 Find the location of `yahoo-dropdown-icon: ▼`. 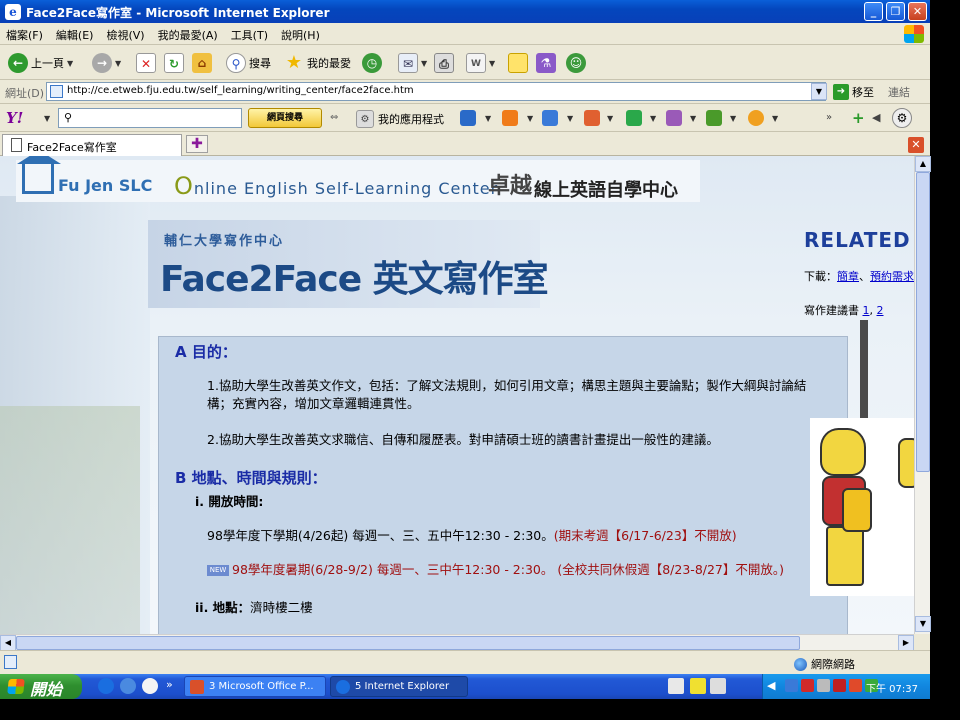

yahoo-dropdown-icon: ▼ is located at coordinates (47, 118).